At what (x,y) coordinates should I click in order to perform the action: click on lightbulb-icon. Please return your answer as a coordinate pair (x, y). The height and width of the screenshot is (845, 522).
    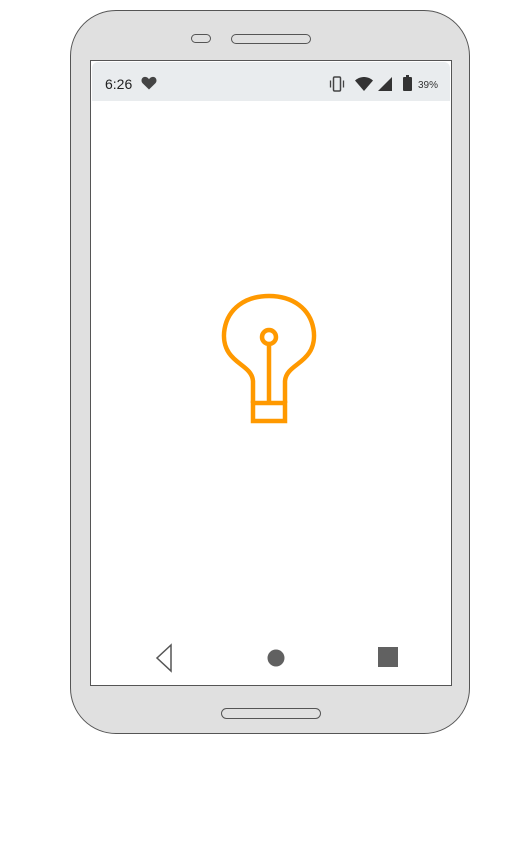
    Looking at the image, I should click on (269, 358).